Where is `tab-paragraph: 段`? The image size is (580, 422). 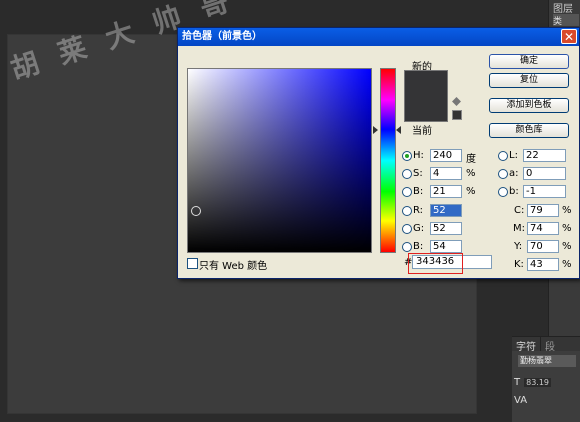
tab-paragraph: 段 is located at coordinates (549, 345).